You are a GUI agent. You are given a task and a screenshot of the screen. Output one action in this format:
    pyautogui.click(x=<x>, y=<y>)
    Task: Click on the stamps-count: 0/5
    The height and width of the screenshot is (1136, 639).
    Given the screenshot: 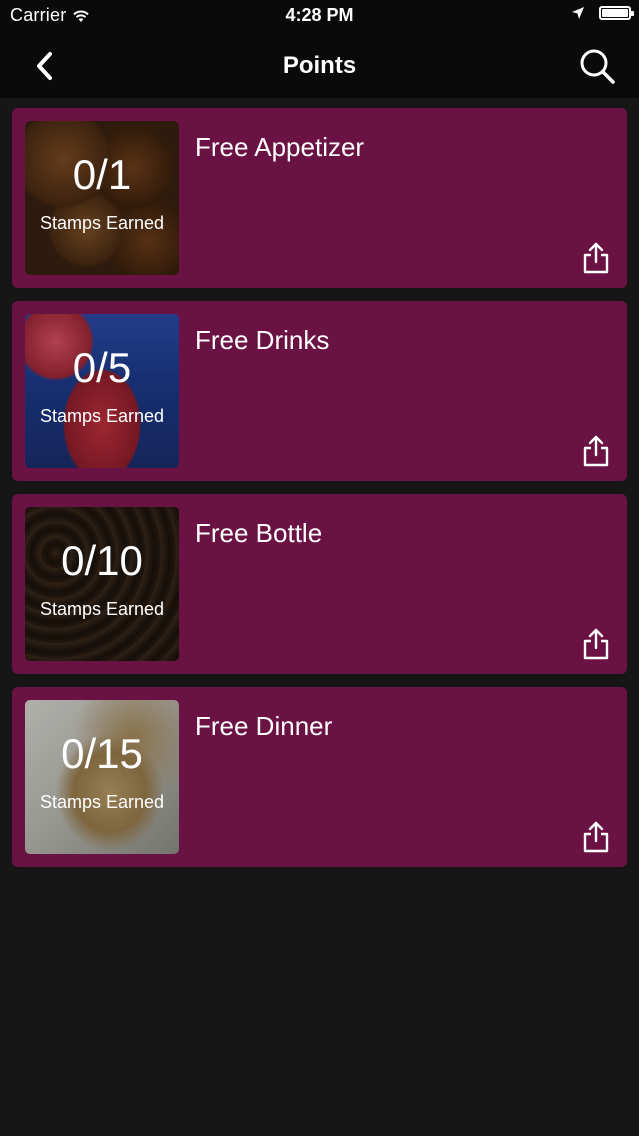 What is the action you would take?
    pyautogui.click(x=102, y=367)
    